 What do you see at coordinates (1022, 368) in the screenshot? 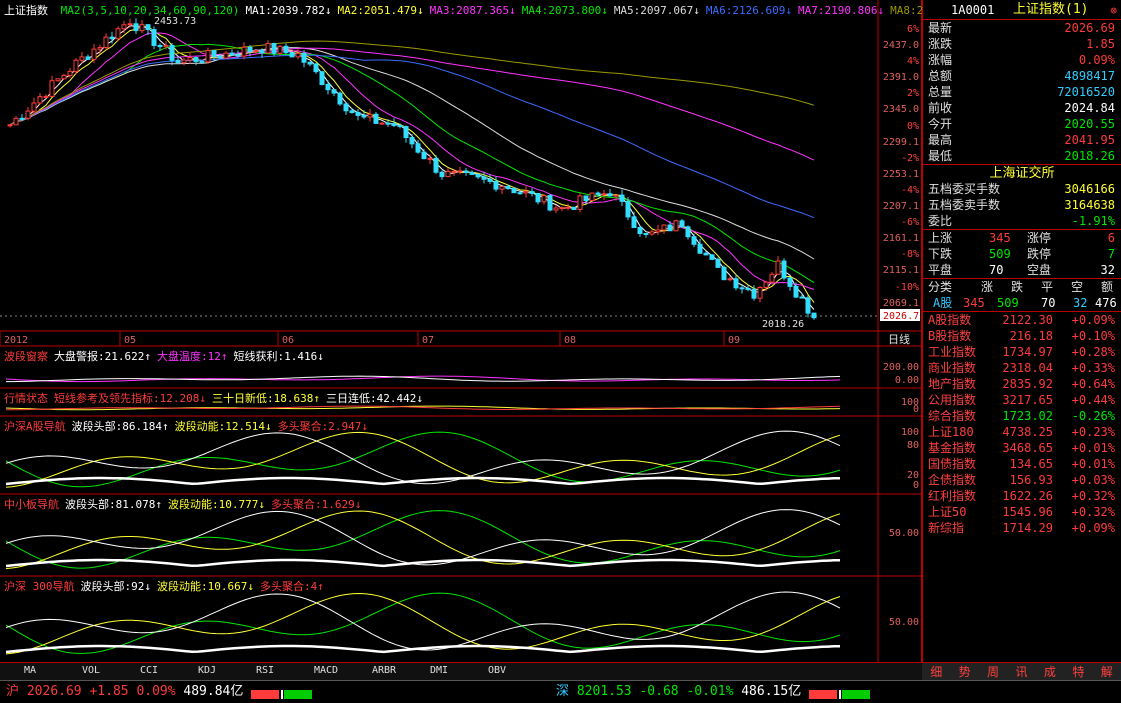
I see `index-row: 商业指数 2318.04 +0.33%` at bounding box center [1022, 368].